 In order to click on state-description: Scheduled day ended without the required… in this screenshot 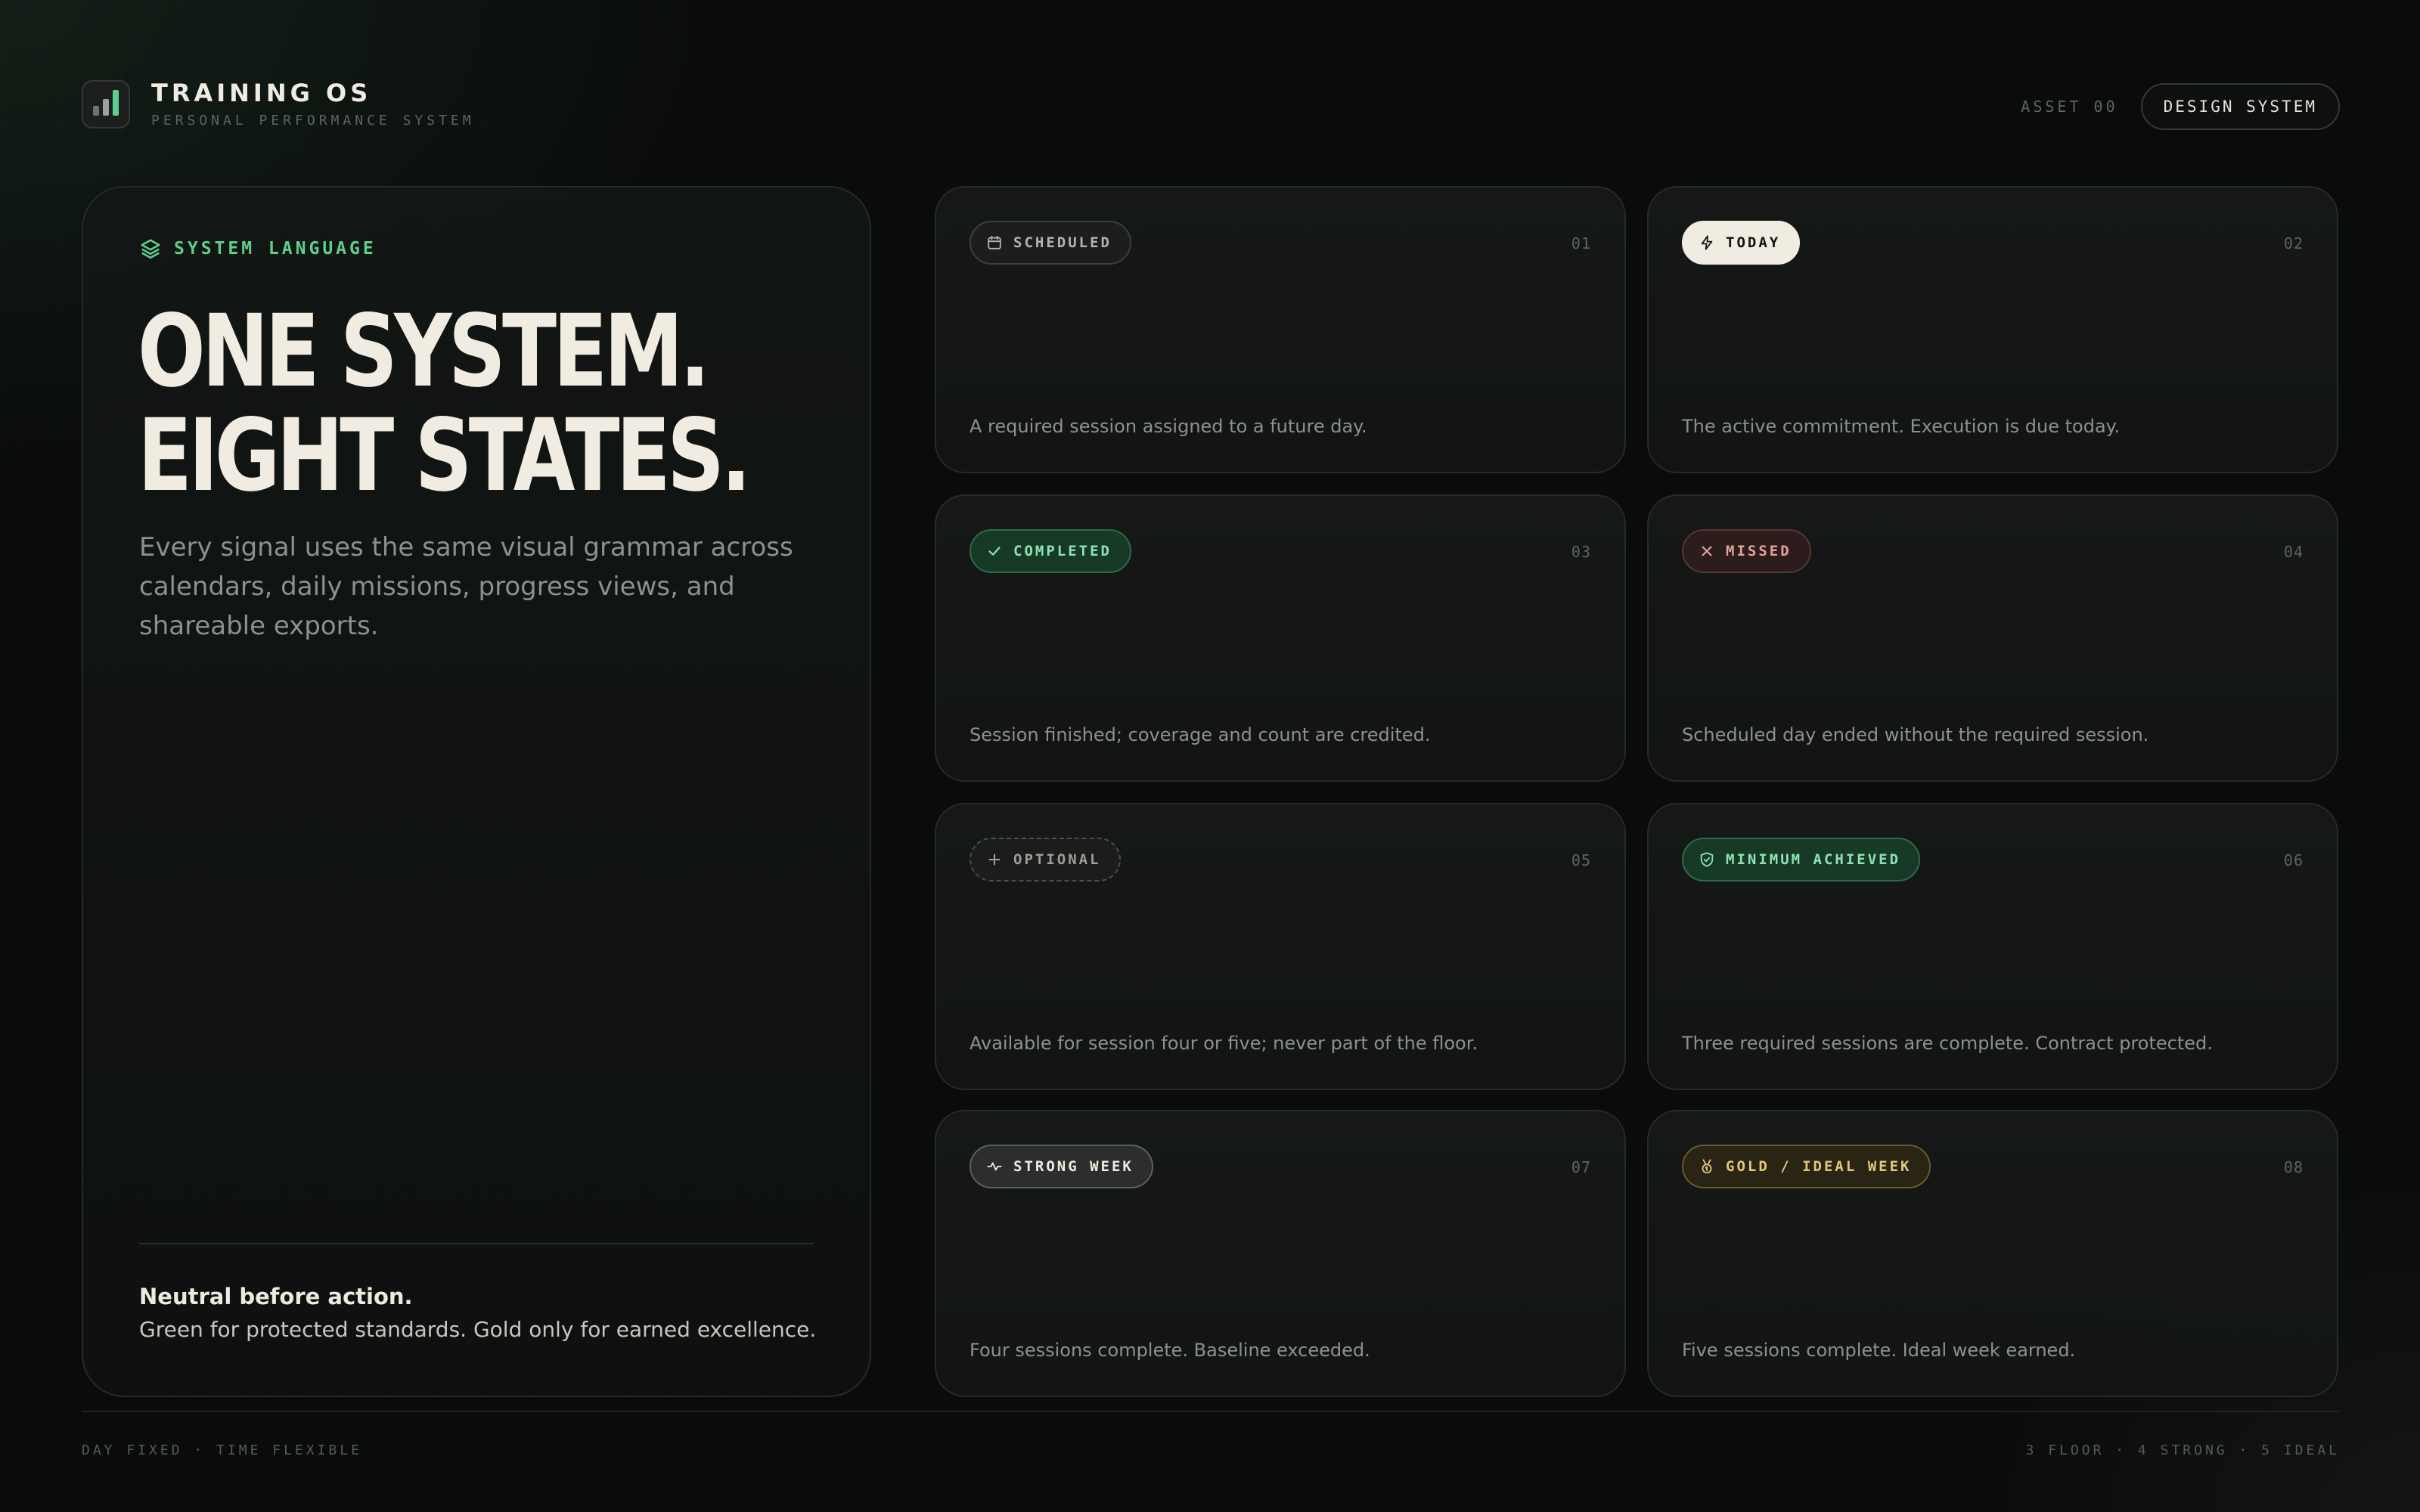, I will do `click(1915, 734)`.